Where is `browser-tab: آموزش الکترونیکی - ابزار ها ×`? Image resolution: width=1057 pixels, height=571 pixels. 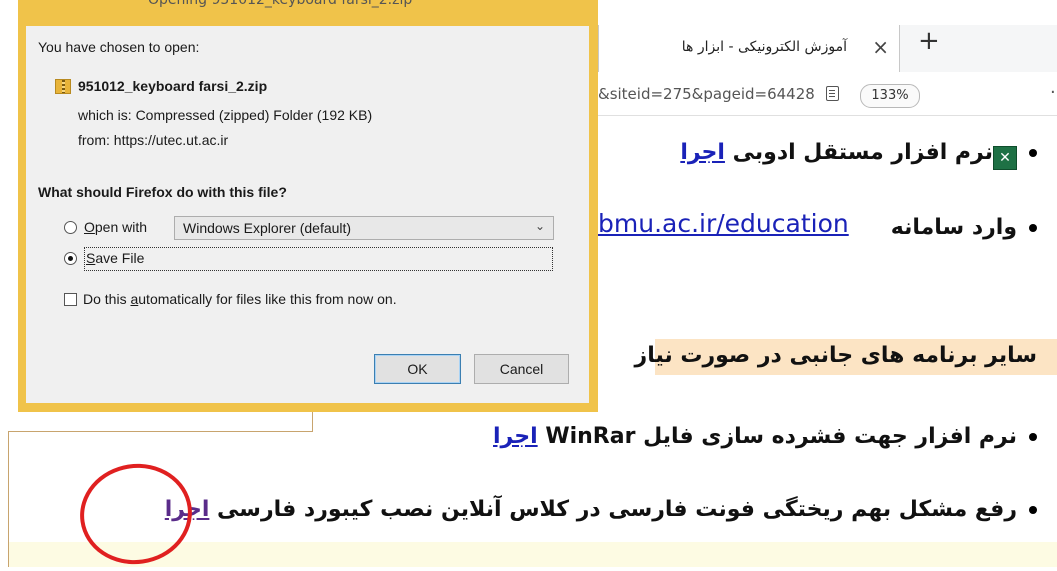
browser-tab: آموزش الکترونیکی - ابزار ها × is located at coordinates (749, 48).